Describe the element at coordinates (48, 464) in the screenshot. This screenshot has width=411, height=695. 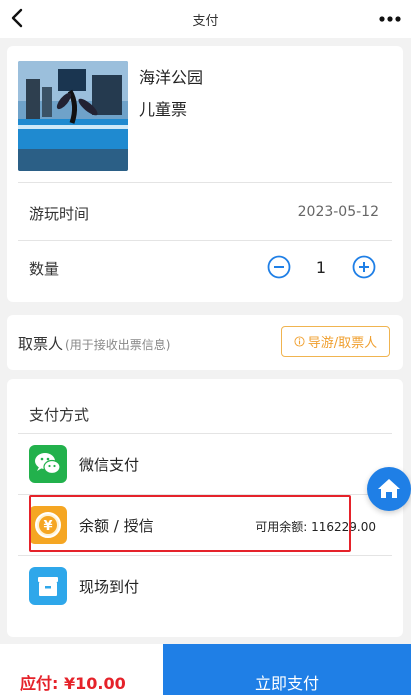
I see `wechat-icon` at that location.